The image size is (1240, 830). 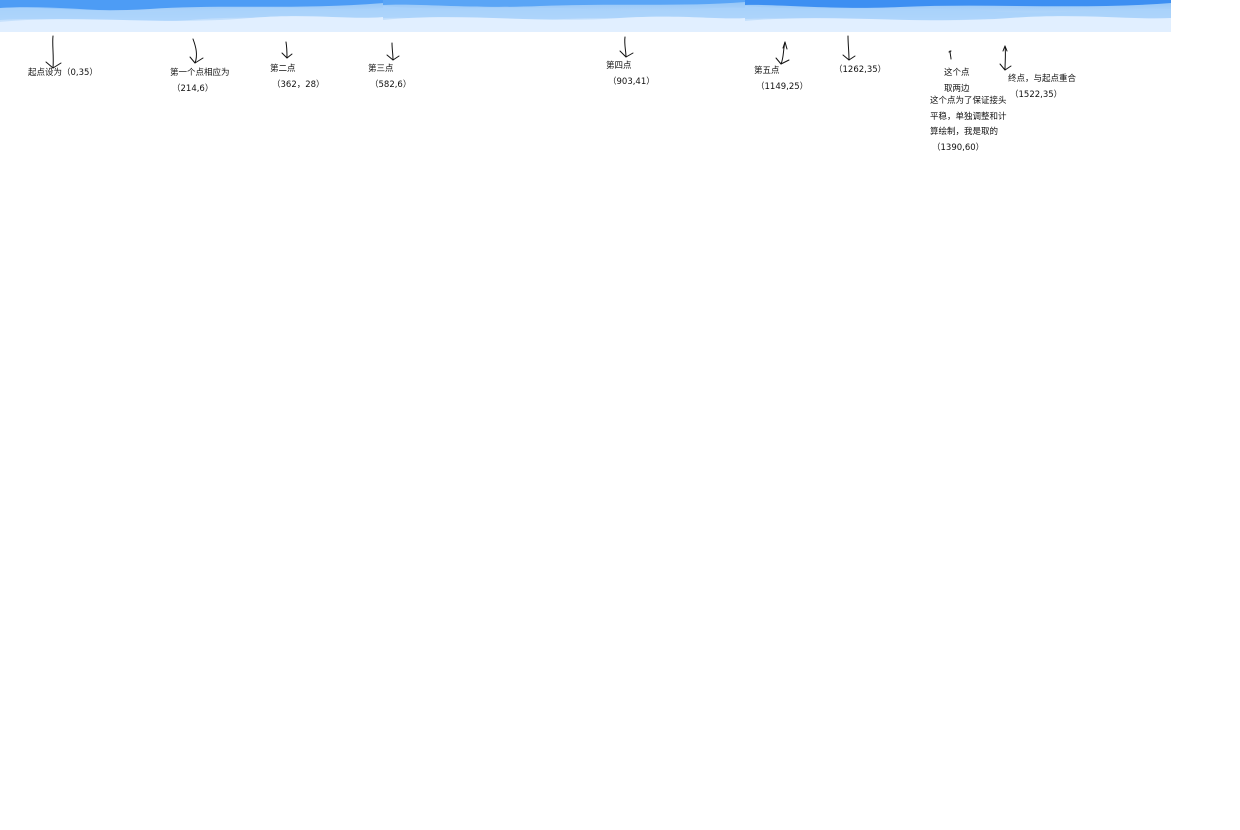 I want to click on label-p4: 第四点 （903,41）, so click(x=630, y=74).